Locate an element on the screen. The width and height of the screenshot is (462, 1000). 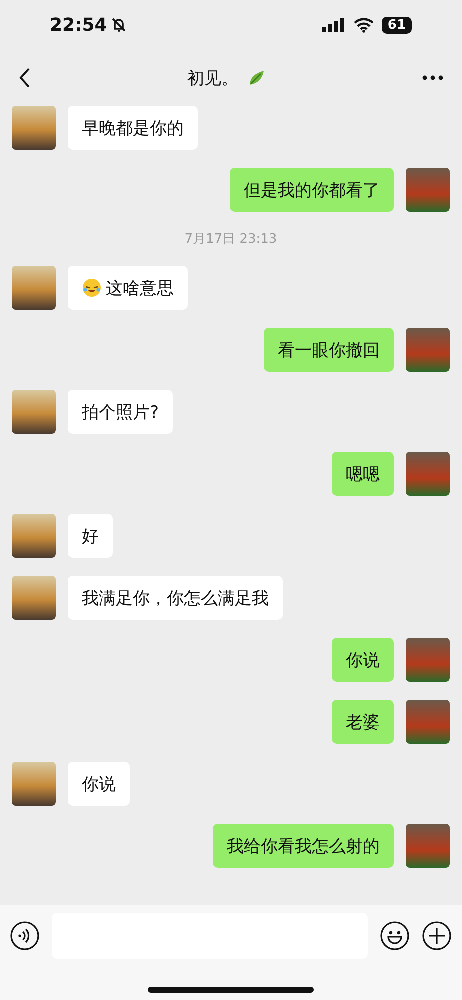
more-icon is located at coordinates (433, 78).